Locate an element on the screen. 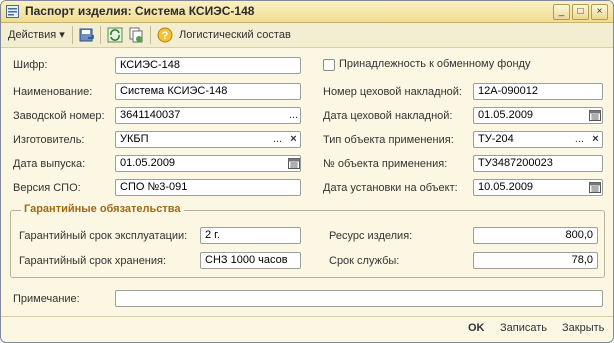 Image resolution: width=614 pixels, height=343 pixels. cipher-field: КСИЭС-148 is located at coordinates (208, 65).